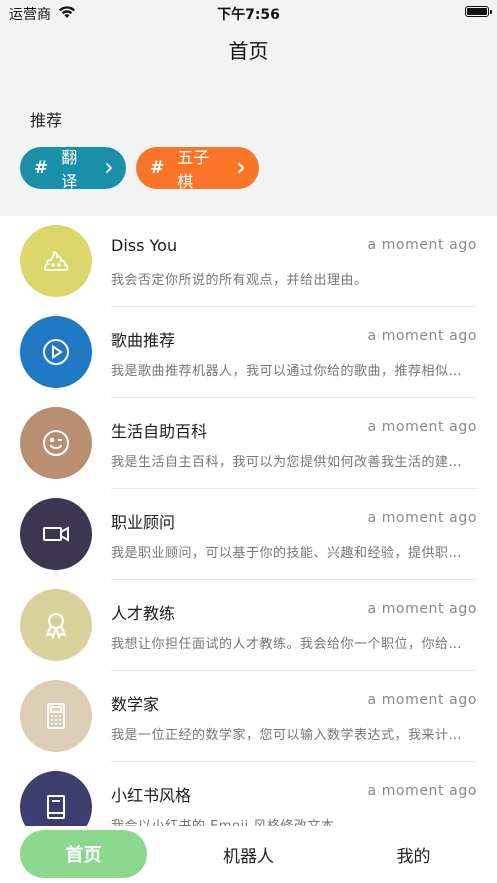 This screenshot has height=883, width=497. I want to click on item-subtitle: 我想让你担任面试的人才教练。我会给你一个职位，你给出问题。, so click(291, 644).